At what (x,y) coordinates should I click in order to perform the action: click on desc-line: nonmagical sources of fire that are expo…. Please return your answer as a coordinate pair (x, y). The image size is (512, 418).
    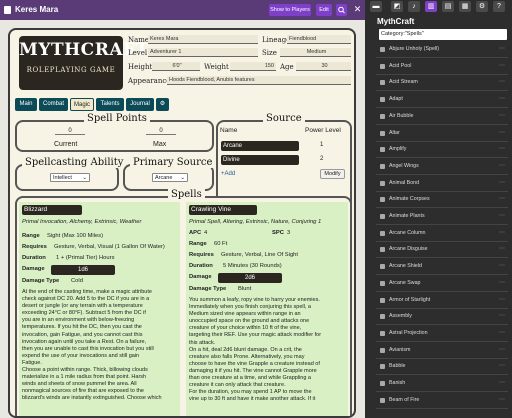
    Looking at the image, I should click on (83, 391).